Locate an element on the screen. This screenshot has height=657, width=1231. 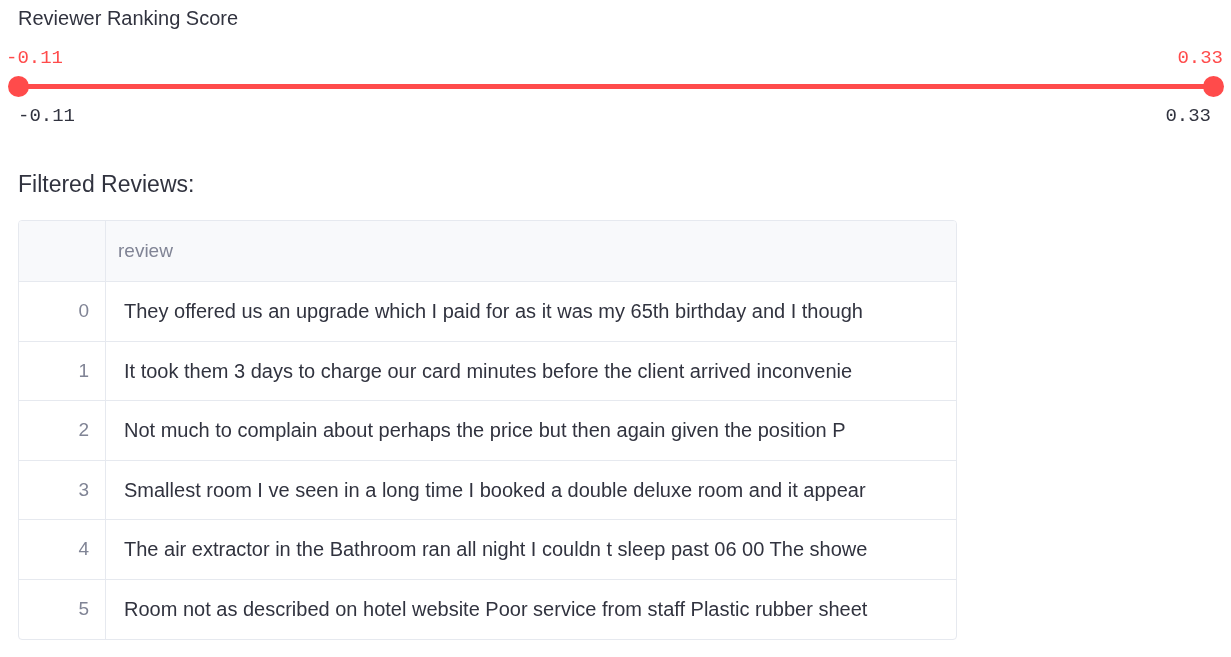
slider-min: -0.11 is located at coordinates (46, 116).